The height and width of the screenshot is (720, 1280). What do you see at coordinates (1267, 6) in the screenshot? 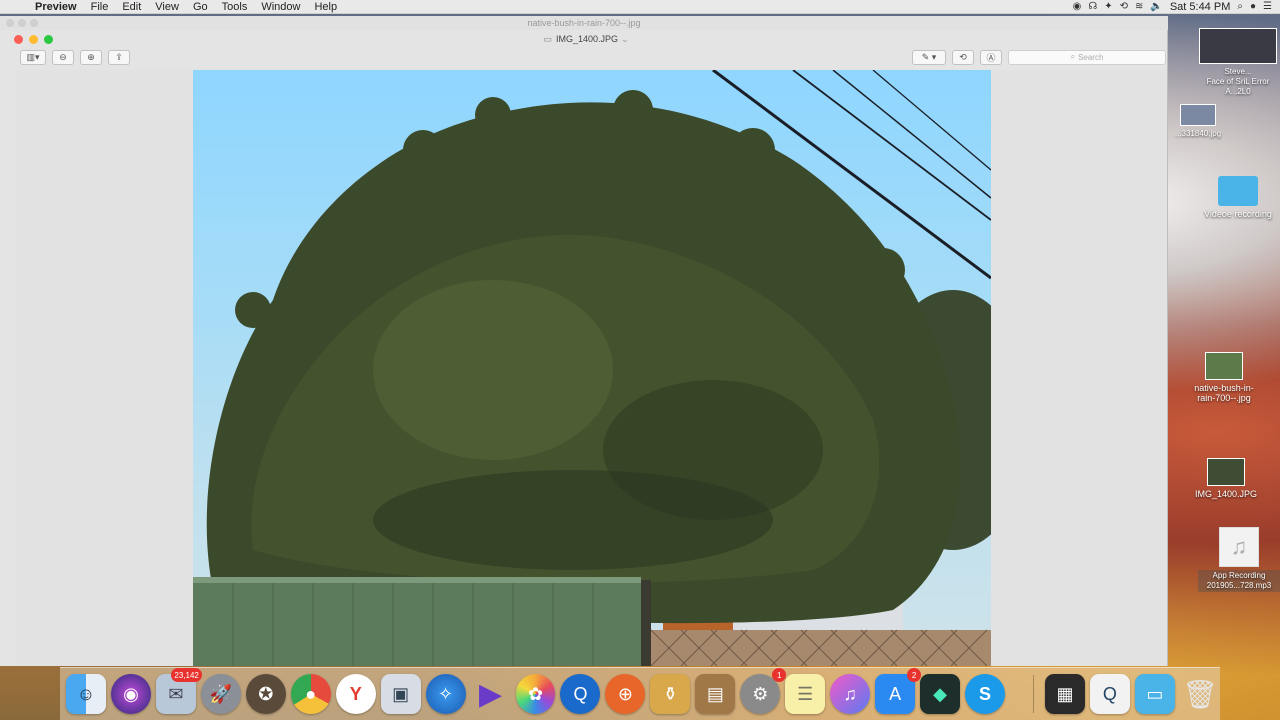
I see `notification-center-icon: ☰` at bounding box center [1267, 6].